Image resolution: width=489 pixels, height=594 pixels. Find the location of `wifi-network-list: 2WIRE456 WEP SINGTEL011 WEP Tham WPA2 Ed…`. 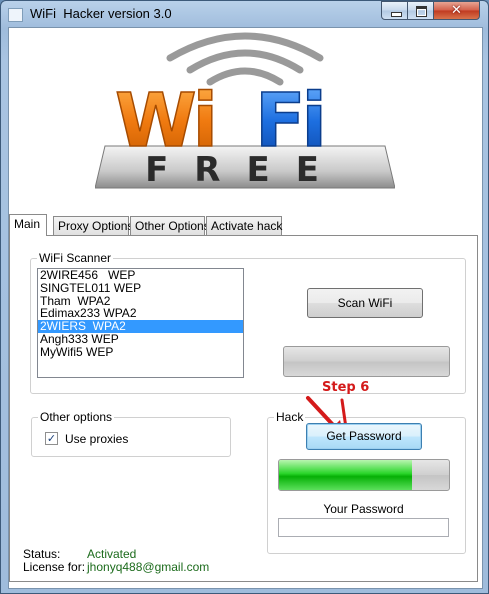

wifi-network-list: 2WIRE456 WEP SINGTEL011 WEP Tham WPA2 Ed… is located at coordinates (140, 323).